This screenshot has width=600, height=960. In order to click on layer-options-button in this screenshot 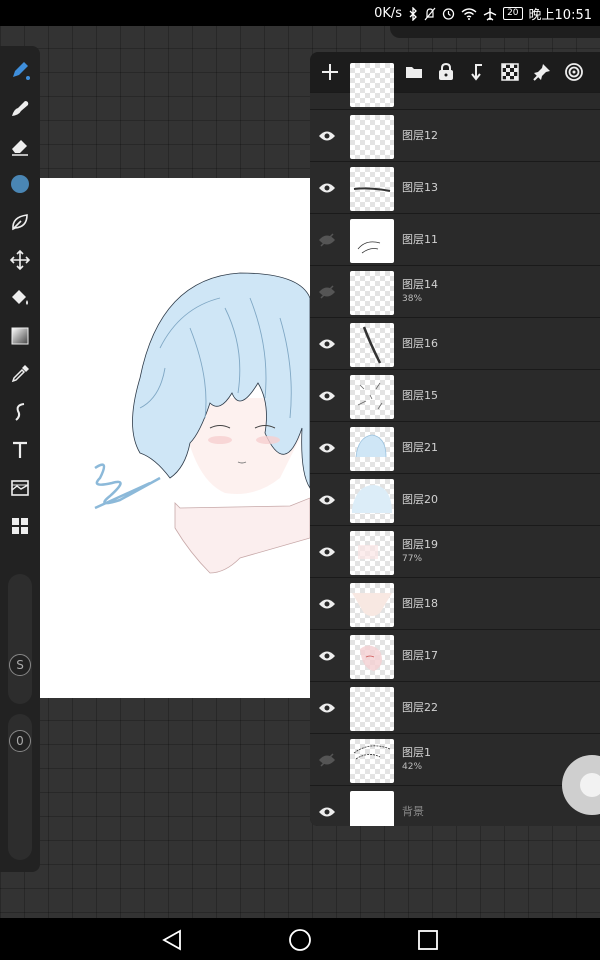, I will do `click(574, 72)`.